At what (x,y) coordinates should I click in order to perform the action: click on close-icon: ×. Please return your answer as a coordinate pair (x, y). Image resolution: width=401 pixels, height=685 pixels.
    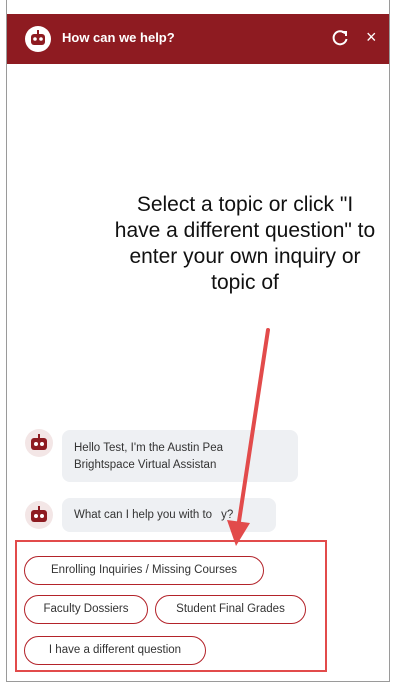
    Looking at the image, I should click on (371, 37).